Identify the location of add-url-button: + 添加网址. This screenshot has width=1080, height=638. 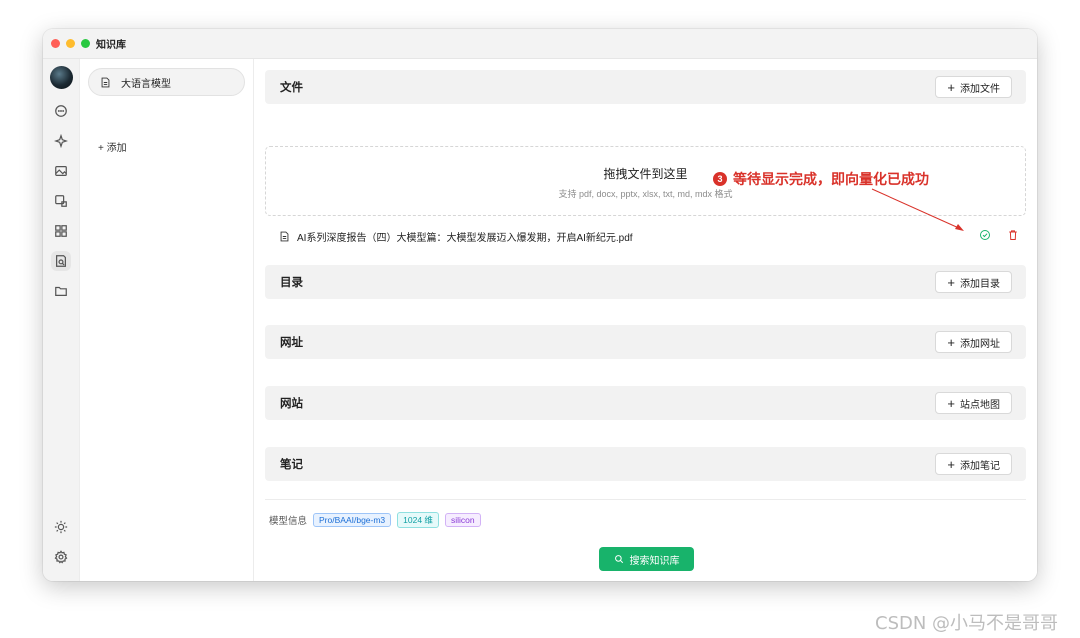
(973, 342).